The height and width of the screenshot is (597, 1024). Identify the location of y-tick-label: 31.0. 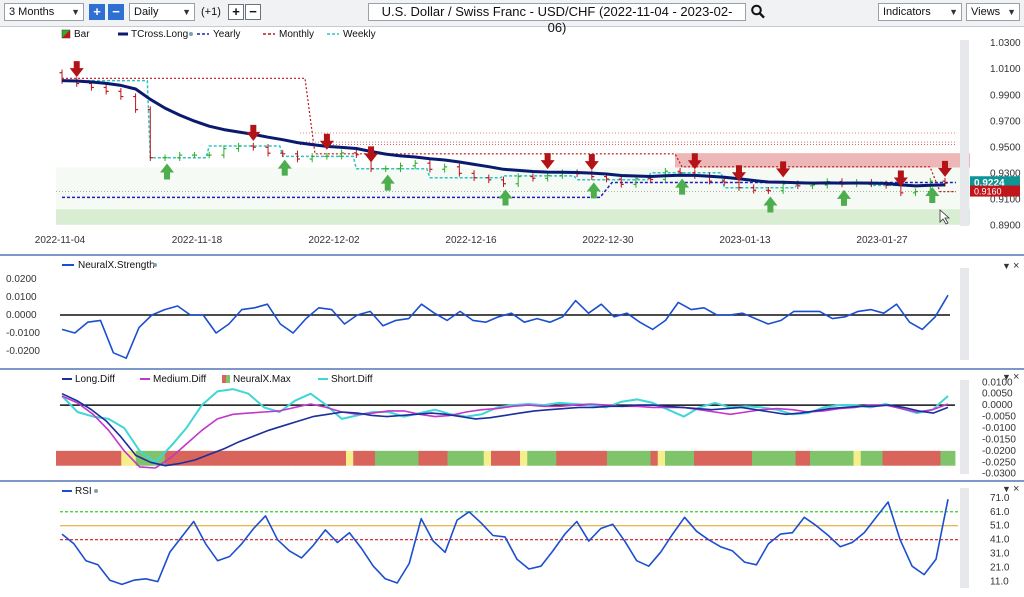
(1000, 554).